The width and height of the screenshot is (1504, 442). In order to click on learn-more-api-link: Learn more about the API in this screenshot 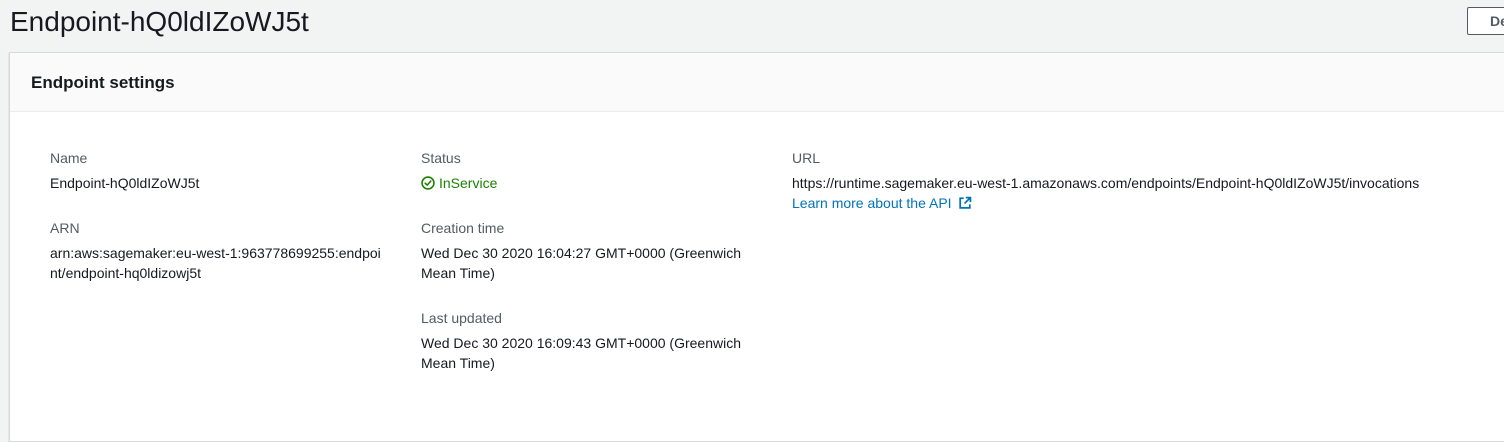, I will do `click(882, 203)`.